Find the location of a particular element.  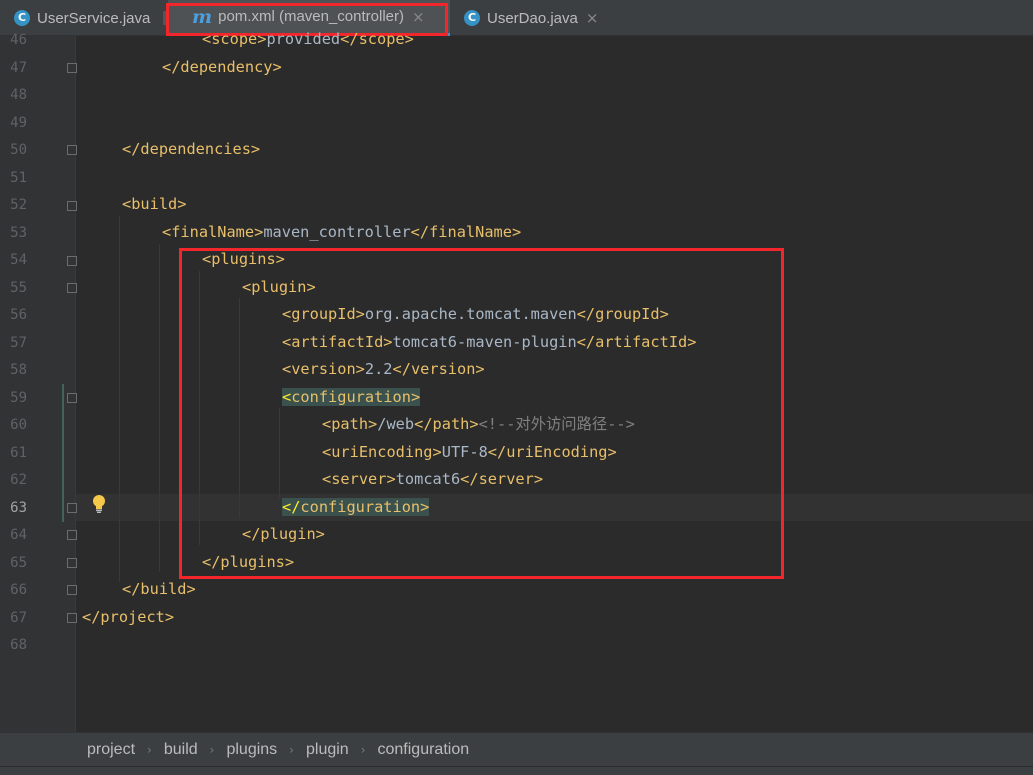

line-number: 61 is located at coordinates (18, 453).